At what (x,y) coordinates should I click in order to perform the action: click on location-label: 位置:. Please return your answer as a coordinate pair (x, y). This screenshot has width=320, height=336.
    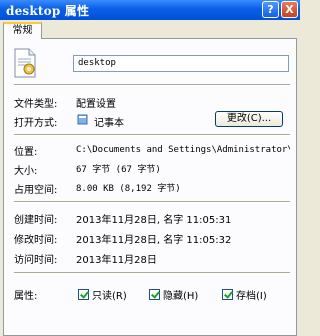
    Looking at the image, I should click on (26, 152).